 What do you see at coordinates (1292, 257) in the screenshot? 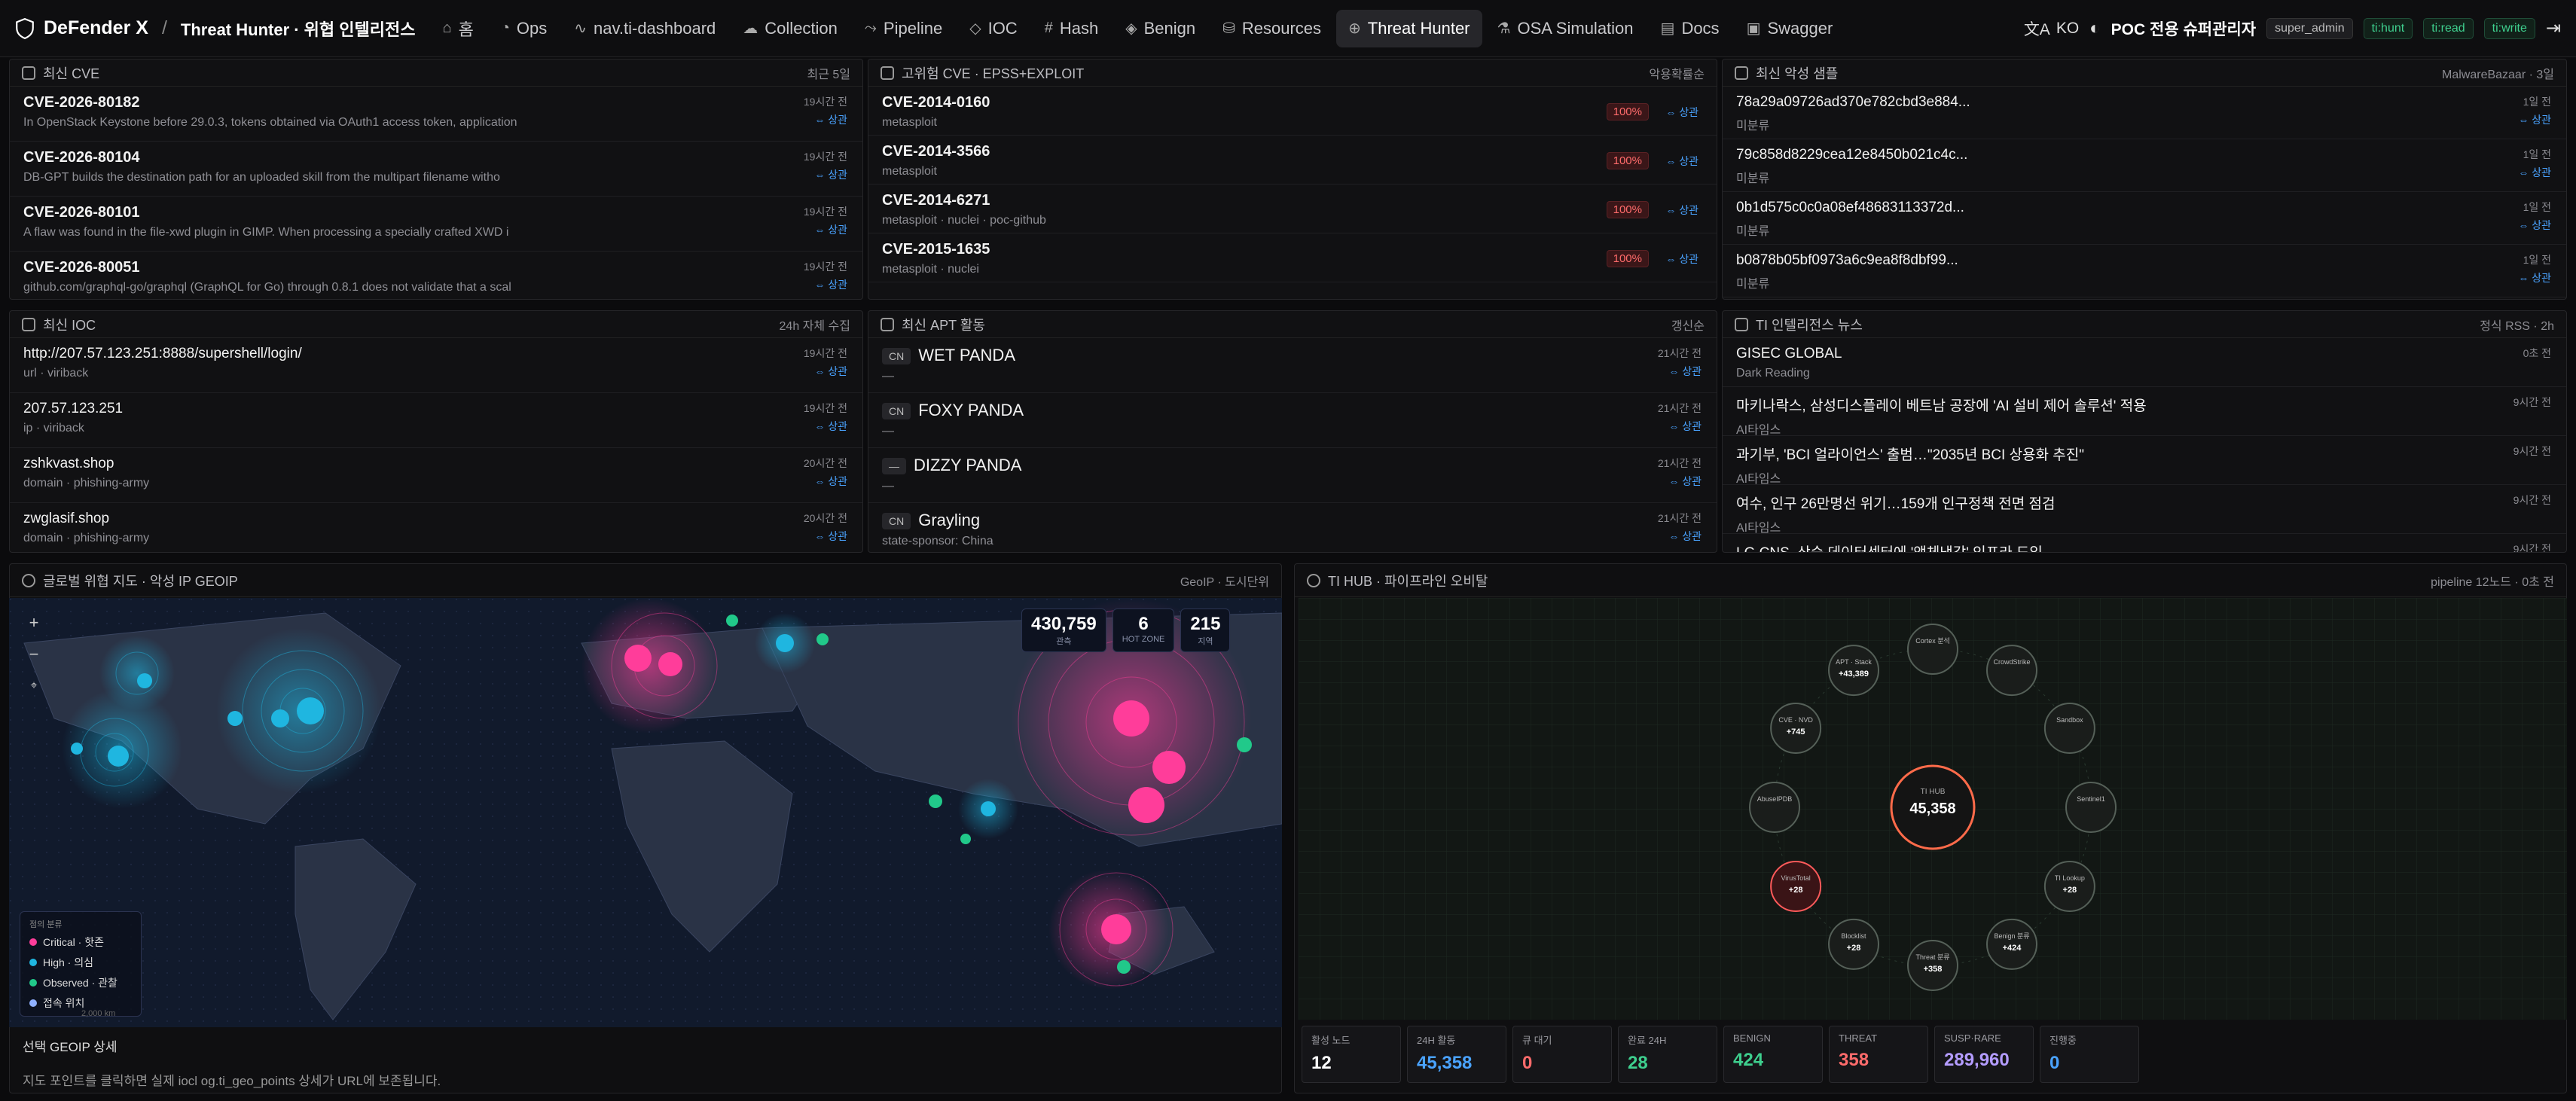
I see `risk-cve-row: CVE-2015-1635 metasploit · nuclei 100% ⇔ 상관` at bounding box center [1292, 257].